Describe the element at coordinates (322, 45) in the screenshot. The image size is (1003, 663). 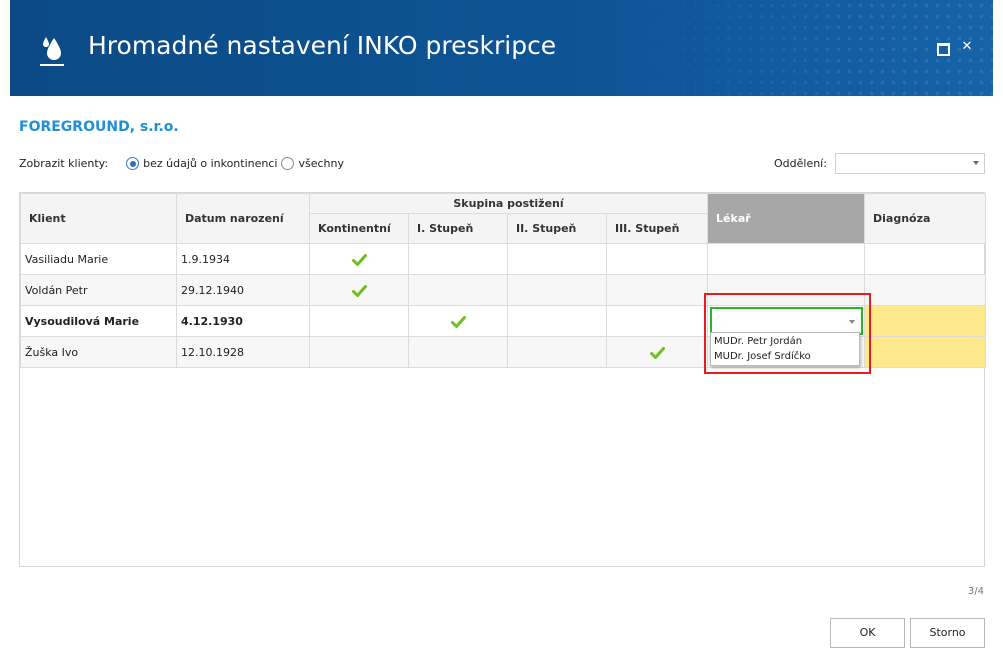
I see `window-title: Hromadné nastavení INKO preskripce` at that location.